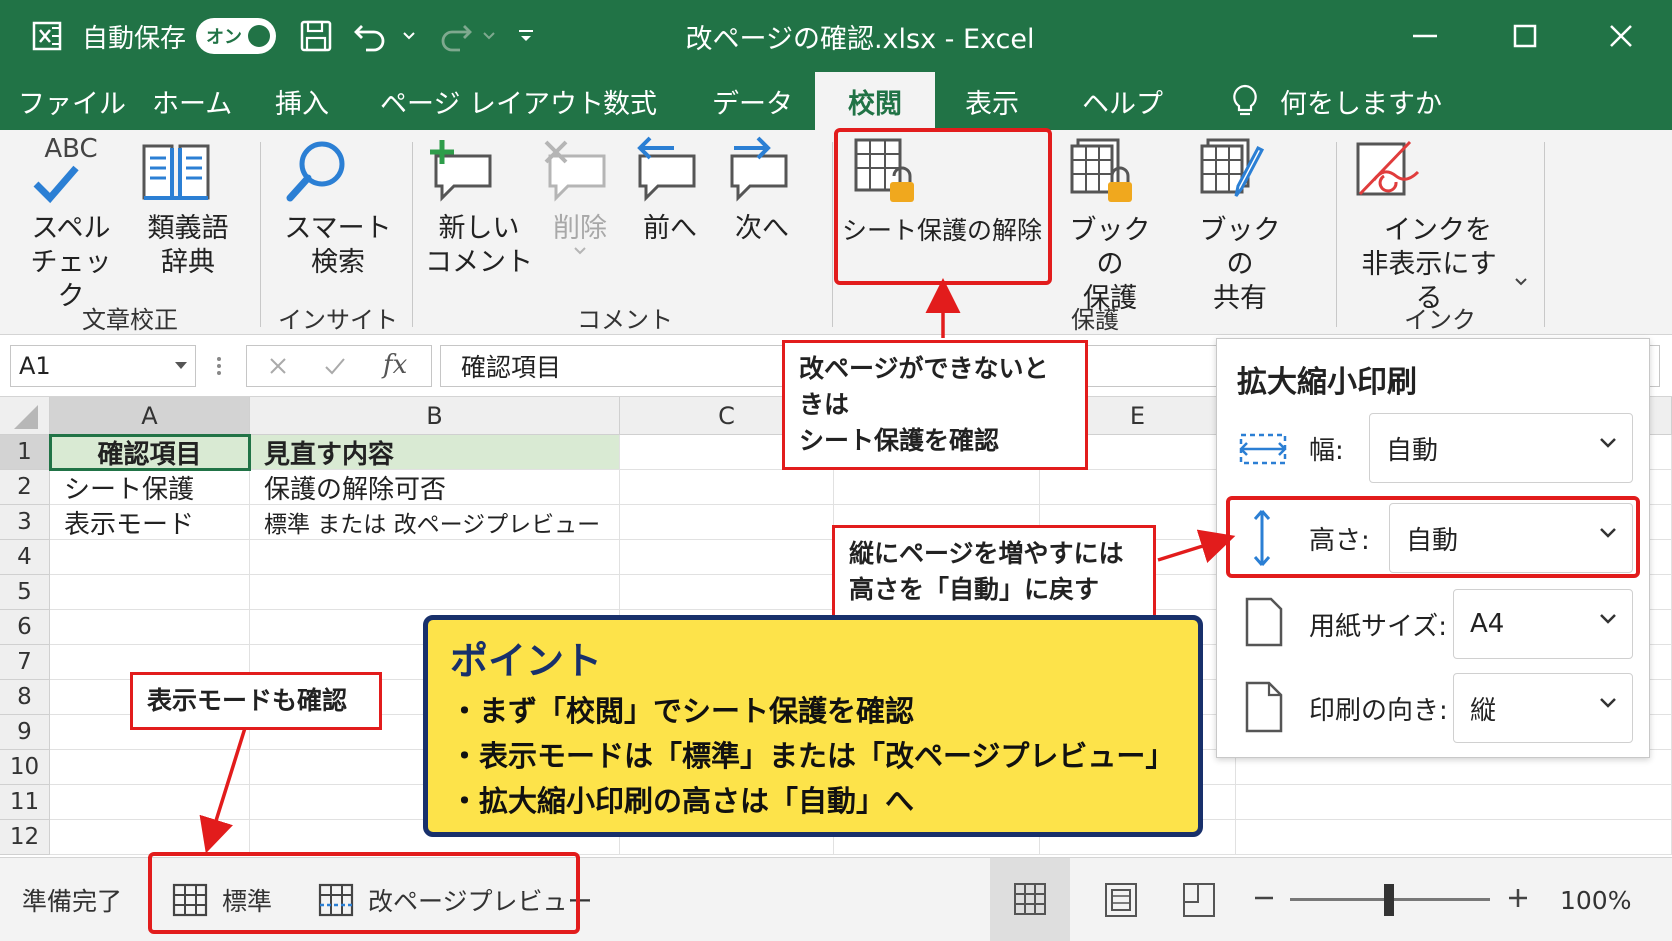  What do you see at coordinates (316, 36) in the screenshot?
I see `save-icon` at bounding box center [316, 36].